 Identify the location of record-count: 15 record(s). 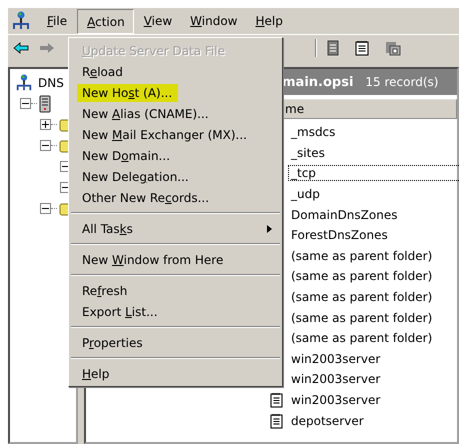
(401, 82).